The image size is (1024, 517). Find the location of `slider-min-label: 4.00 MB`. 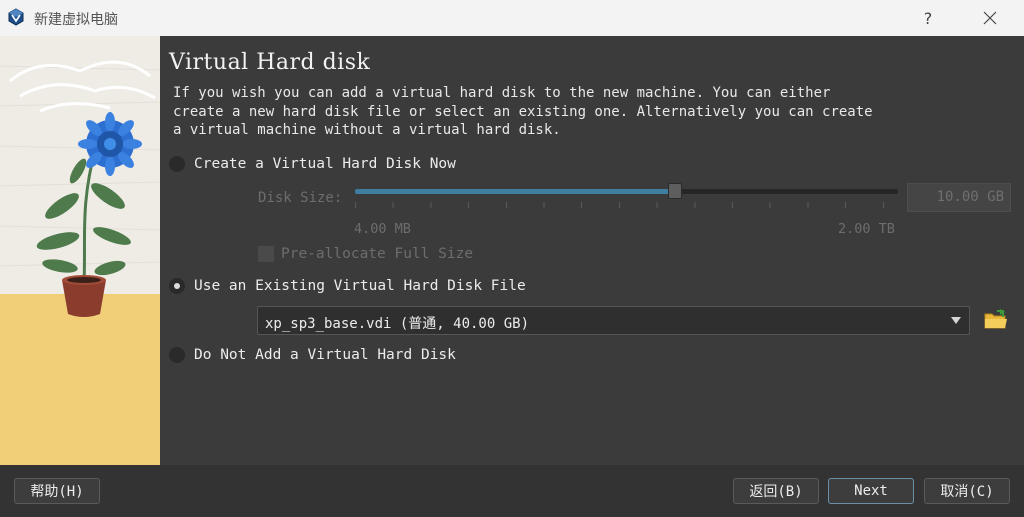

slider-min-label: 4.00 MB is located at coordinates (382, 229).